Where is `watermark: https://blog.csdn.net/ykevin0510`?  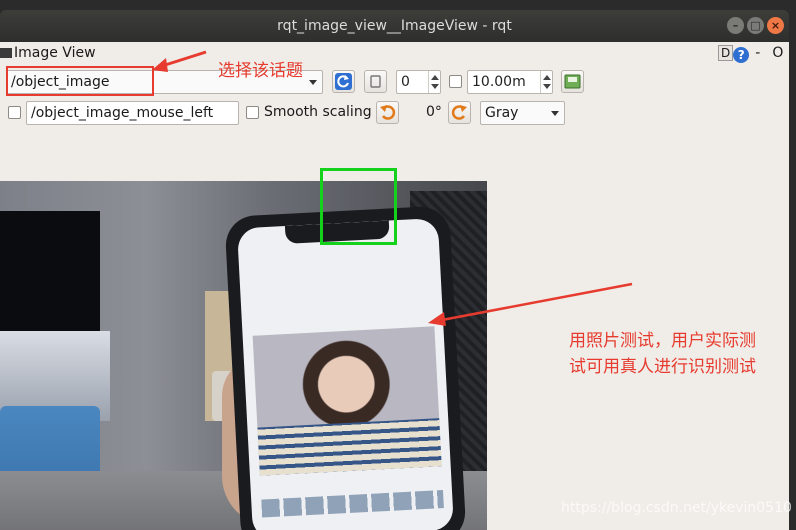 watermark: https://blog.csdn.net/ykevin0510 is located at coordinates (676, 508).